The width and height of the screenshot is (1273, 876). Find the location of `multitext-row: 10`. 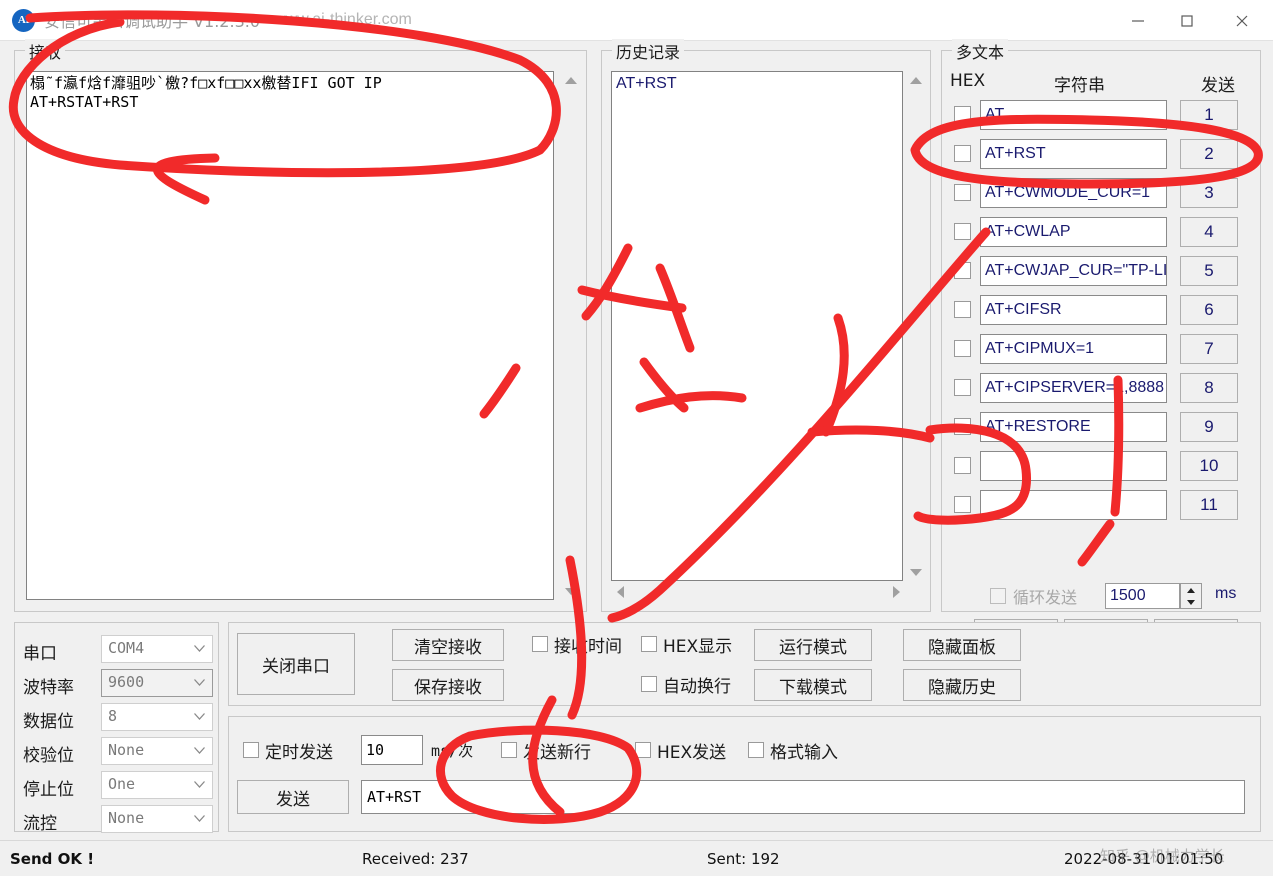

multitext-row: 10 is located at coordinates (1102, 466).